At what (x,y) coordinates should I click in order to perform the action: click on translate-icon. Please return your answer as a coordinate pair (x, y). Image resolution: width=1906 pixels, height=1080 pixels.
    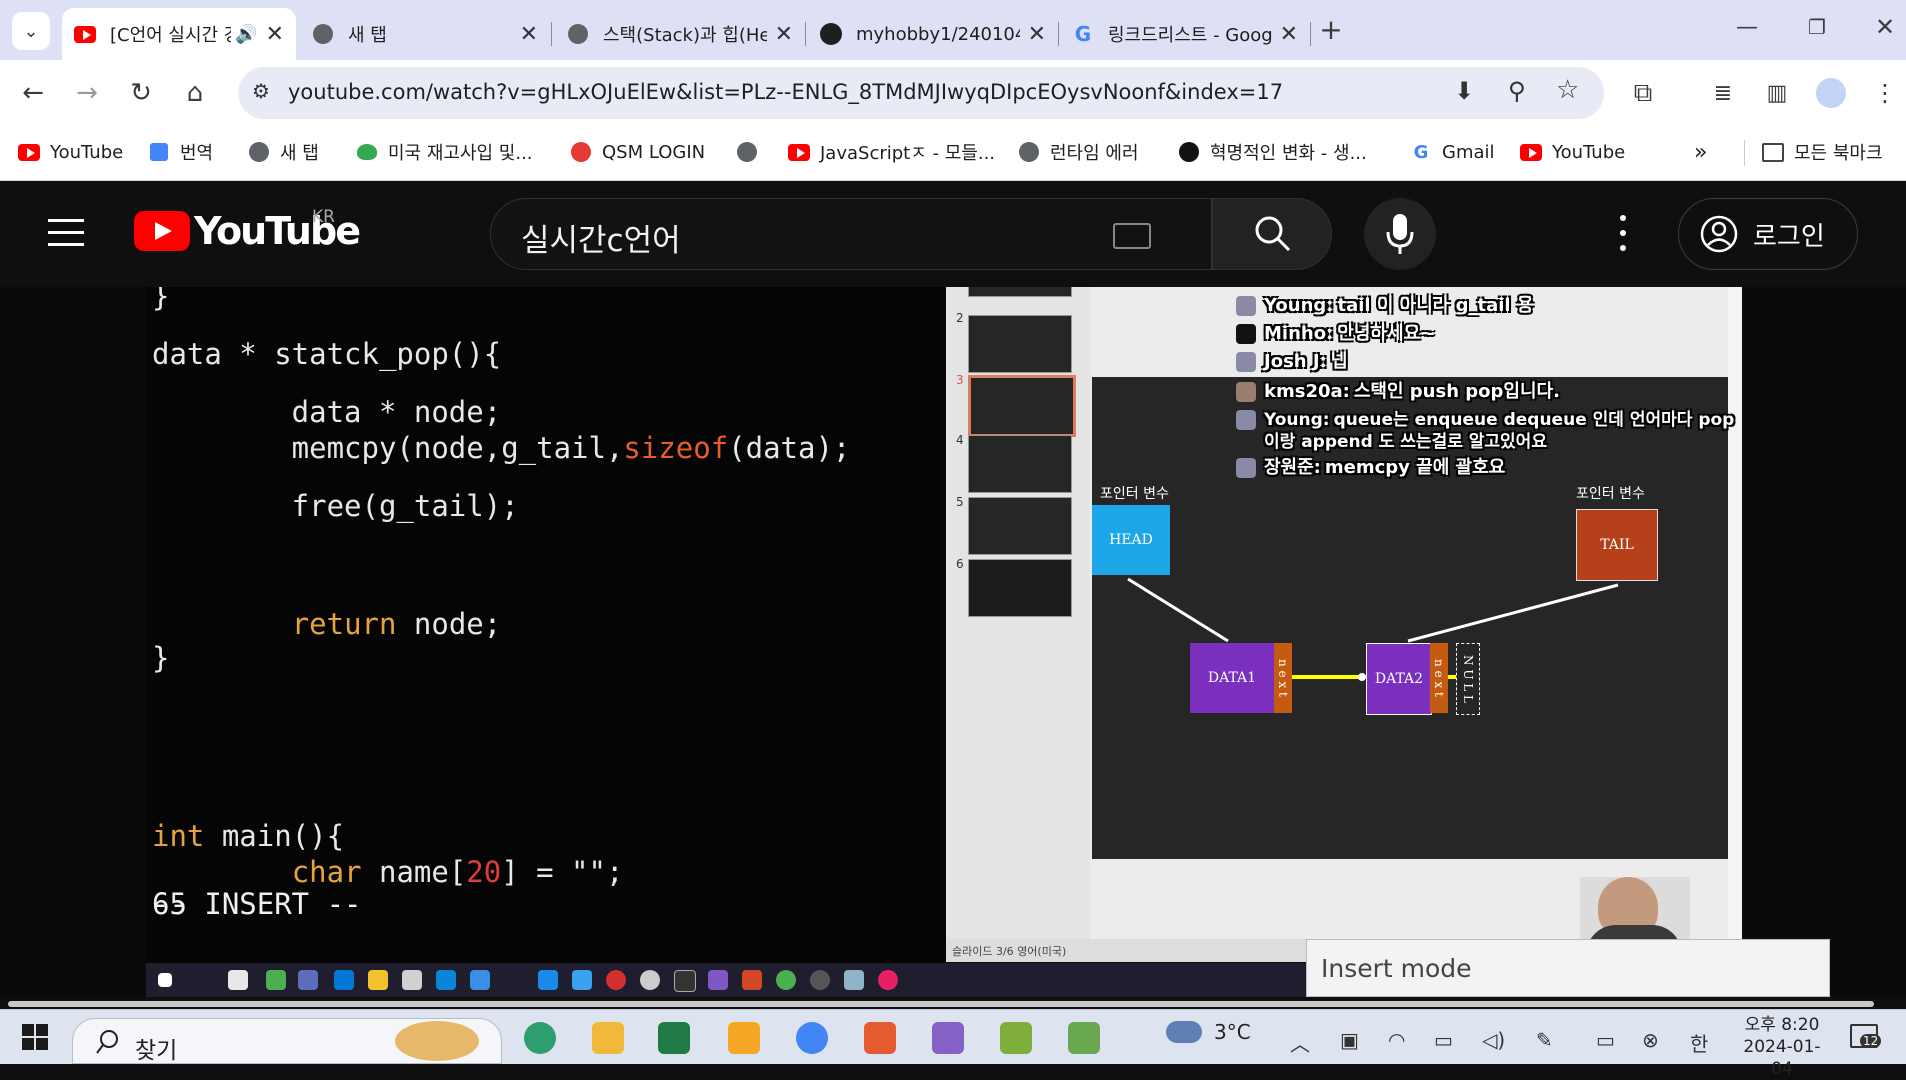
    Looking at the image, I should click on (159, 152).